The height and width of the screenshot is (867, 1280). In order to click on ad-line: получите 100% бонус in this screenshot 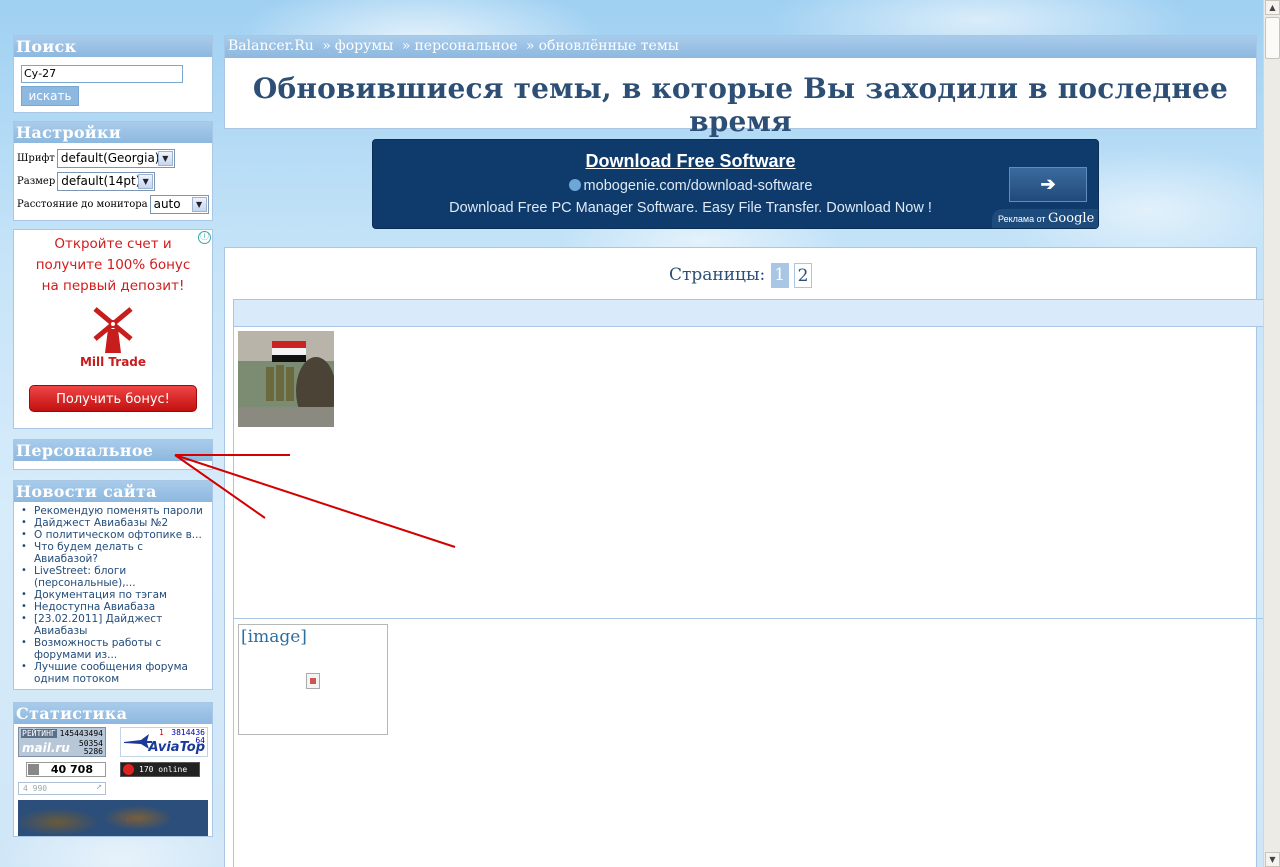, I will do `click(113, 264)`.